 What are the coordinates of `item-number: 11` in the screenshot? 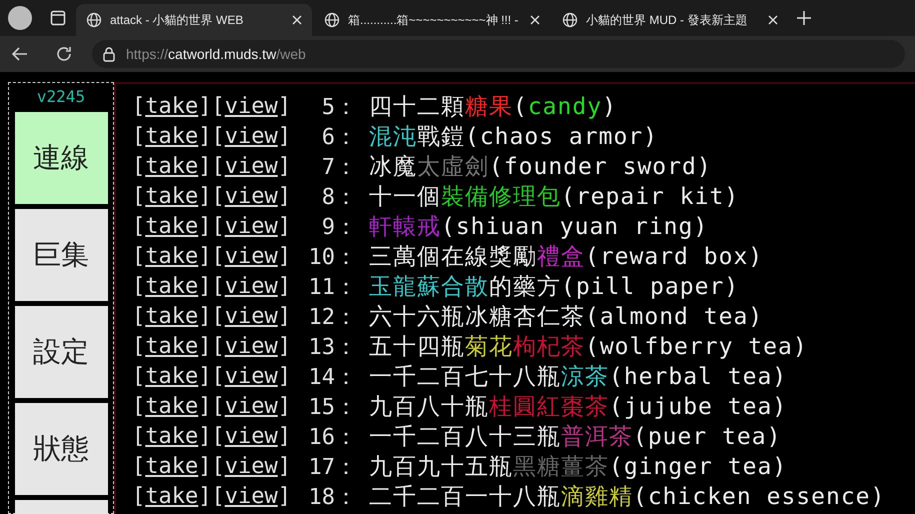 It's located at (321, 288).